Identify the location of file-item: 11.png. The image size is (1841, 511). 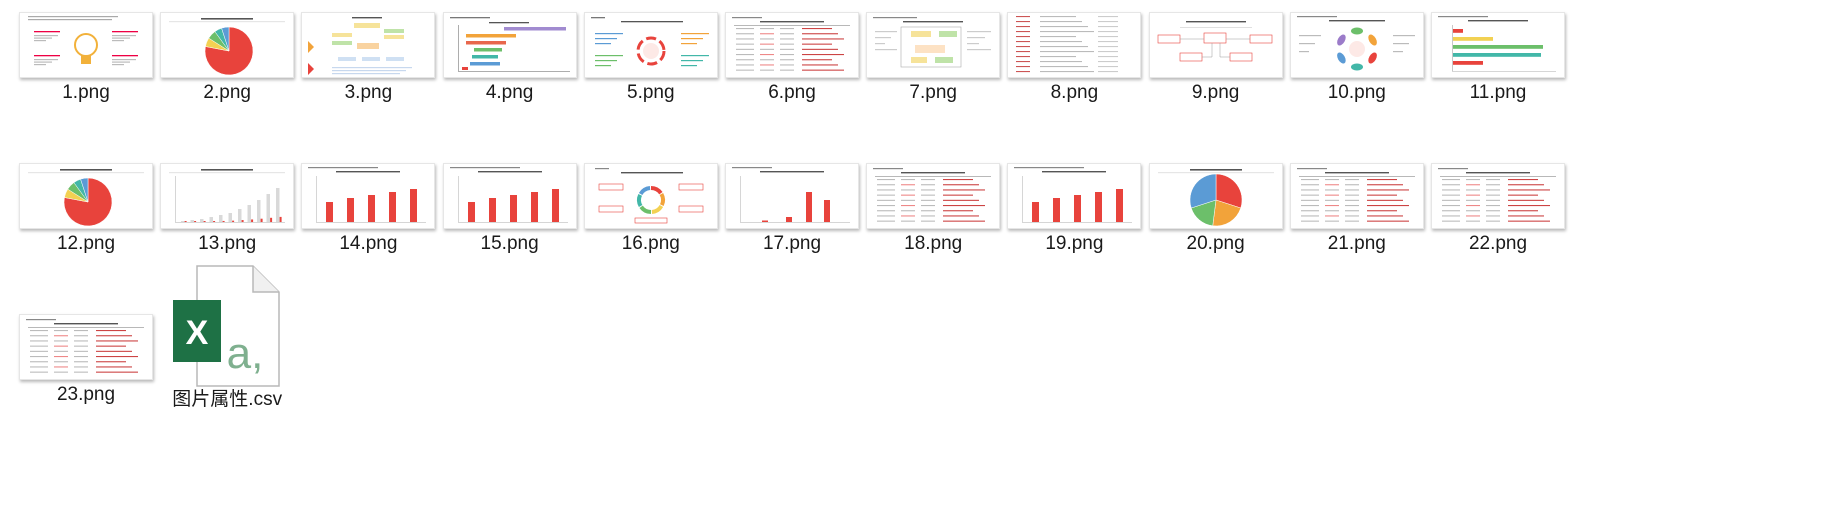
(1498, 64).